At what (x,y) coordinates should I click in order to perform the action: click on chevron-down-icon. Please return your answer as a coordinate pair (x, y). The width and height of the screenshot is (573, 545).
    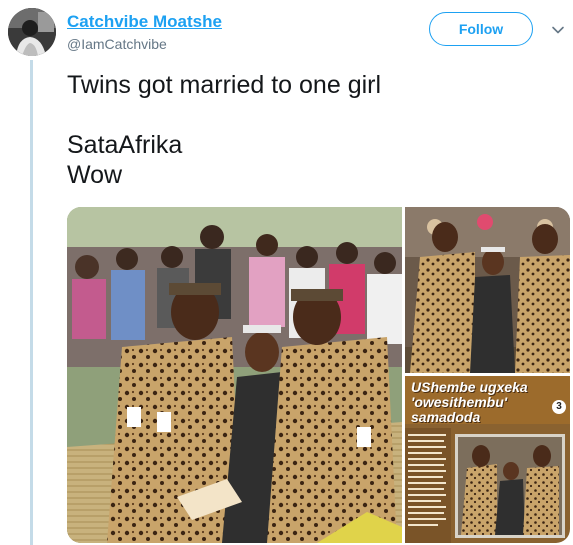
    Looking at the image, I should click on (558, 30).